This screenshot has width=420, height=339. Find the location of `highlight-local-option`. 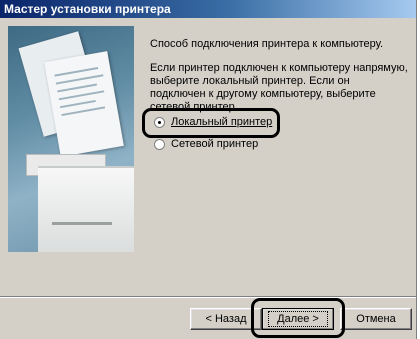

highlight-local-option is located at coordinates (211, 123).